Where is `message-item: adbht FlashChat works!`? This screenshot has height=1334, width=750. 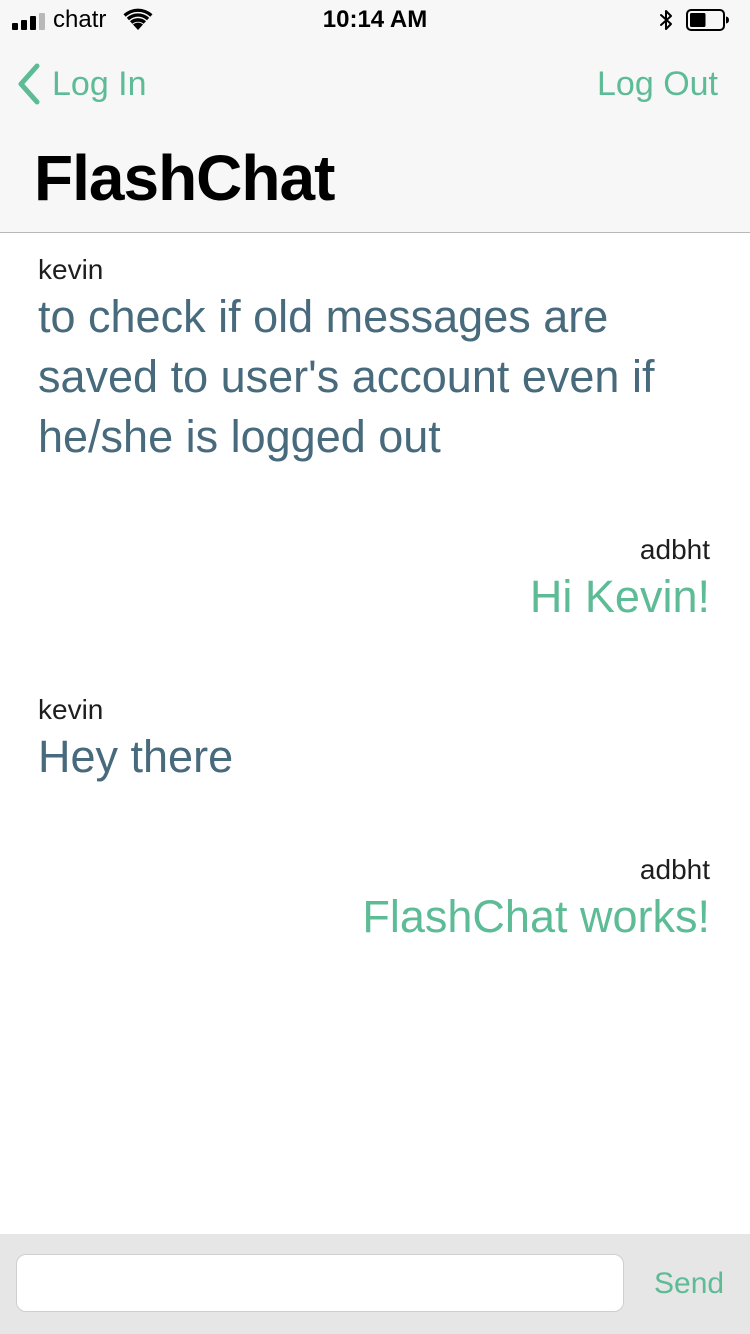
message-item: adbht FlashChat works! is located at coordinates (370, 900).